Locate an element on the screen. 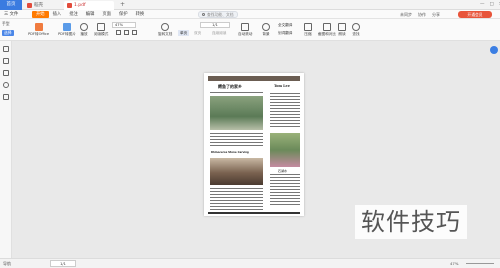 The height and width of the screenshot is (268, 500). maximize-icon: □ is located at coordinates (492, 5).